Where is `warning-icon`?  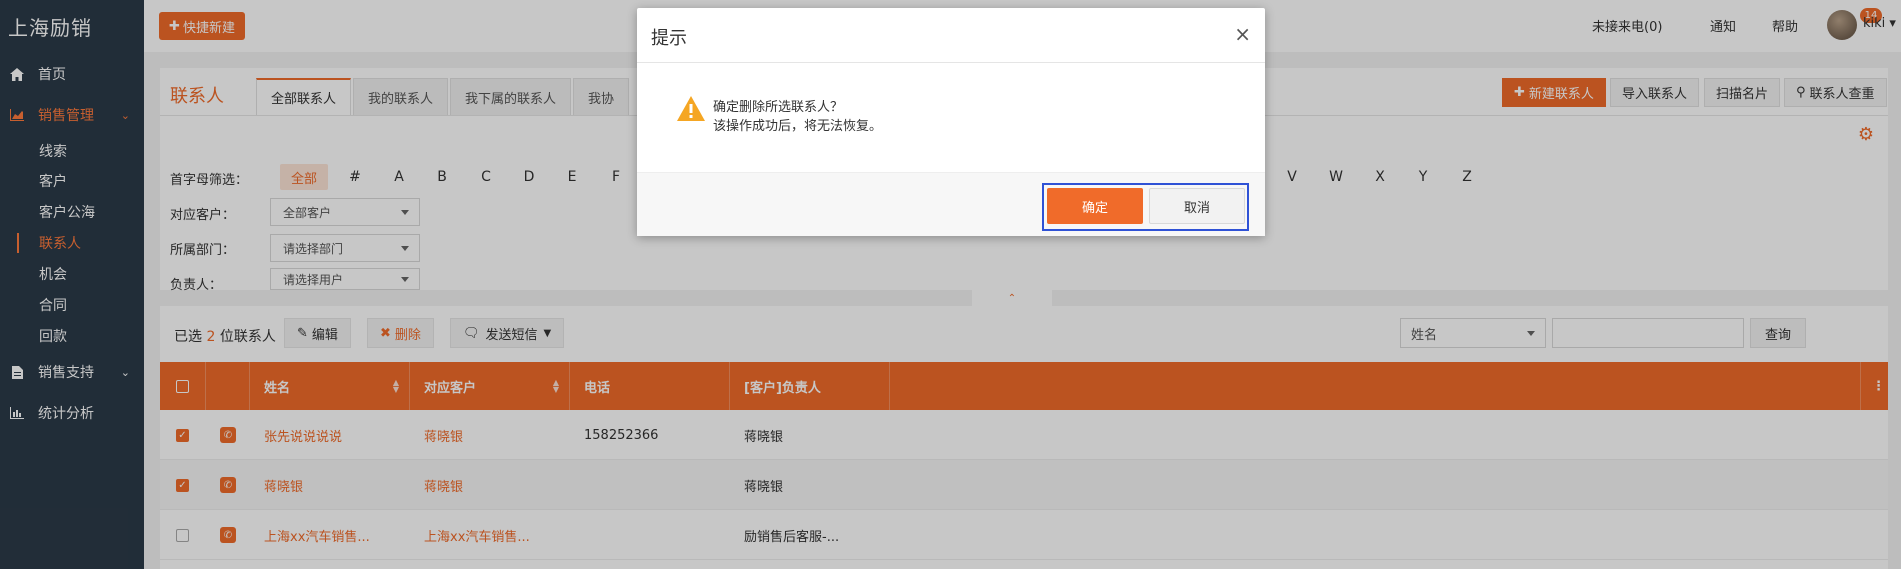
warning-icon is located at coordinates (691, 110).